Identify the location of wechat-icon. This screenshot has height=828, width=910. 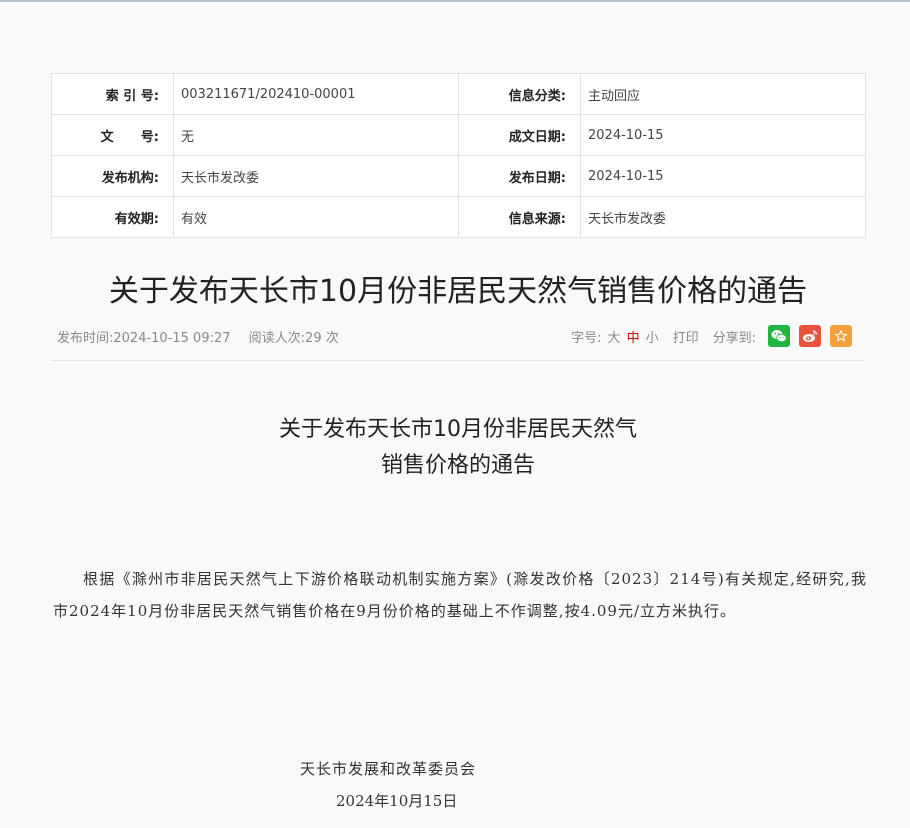
(779, 336).